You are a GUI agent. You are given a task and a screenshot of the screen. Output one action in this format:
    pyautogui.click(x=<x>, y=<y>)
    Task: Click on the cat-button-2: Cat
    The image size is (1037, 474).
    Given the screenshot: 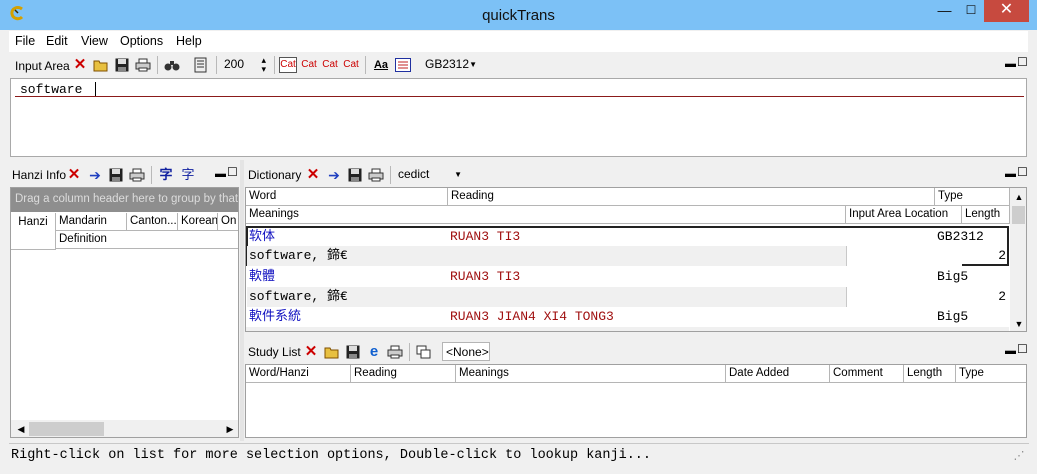 What is the action you would take?
    pyautogui.click(x=309, y=65)
    